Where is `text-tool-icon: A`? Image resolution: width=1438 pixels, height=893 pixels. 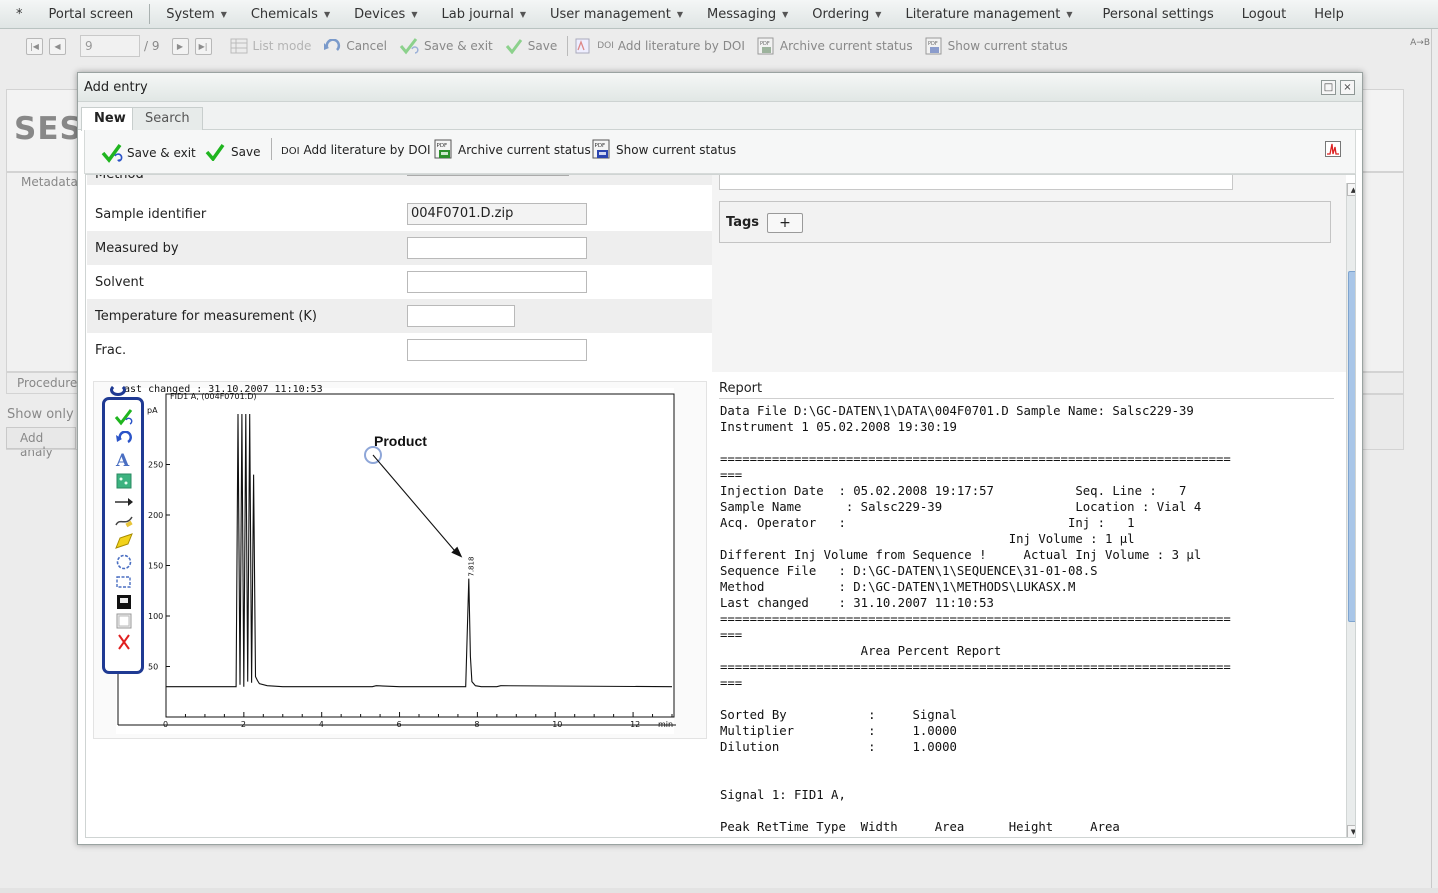 text-tool-icon: A is located at coordinates (124, 459).